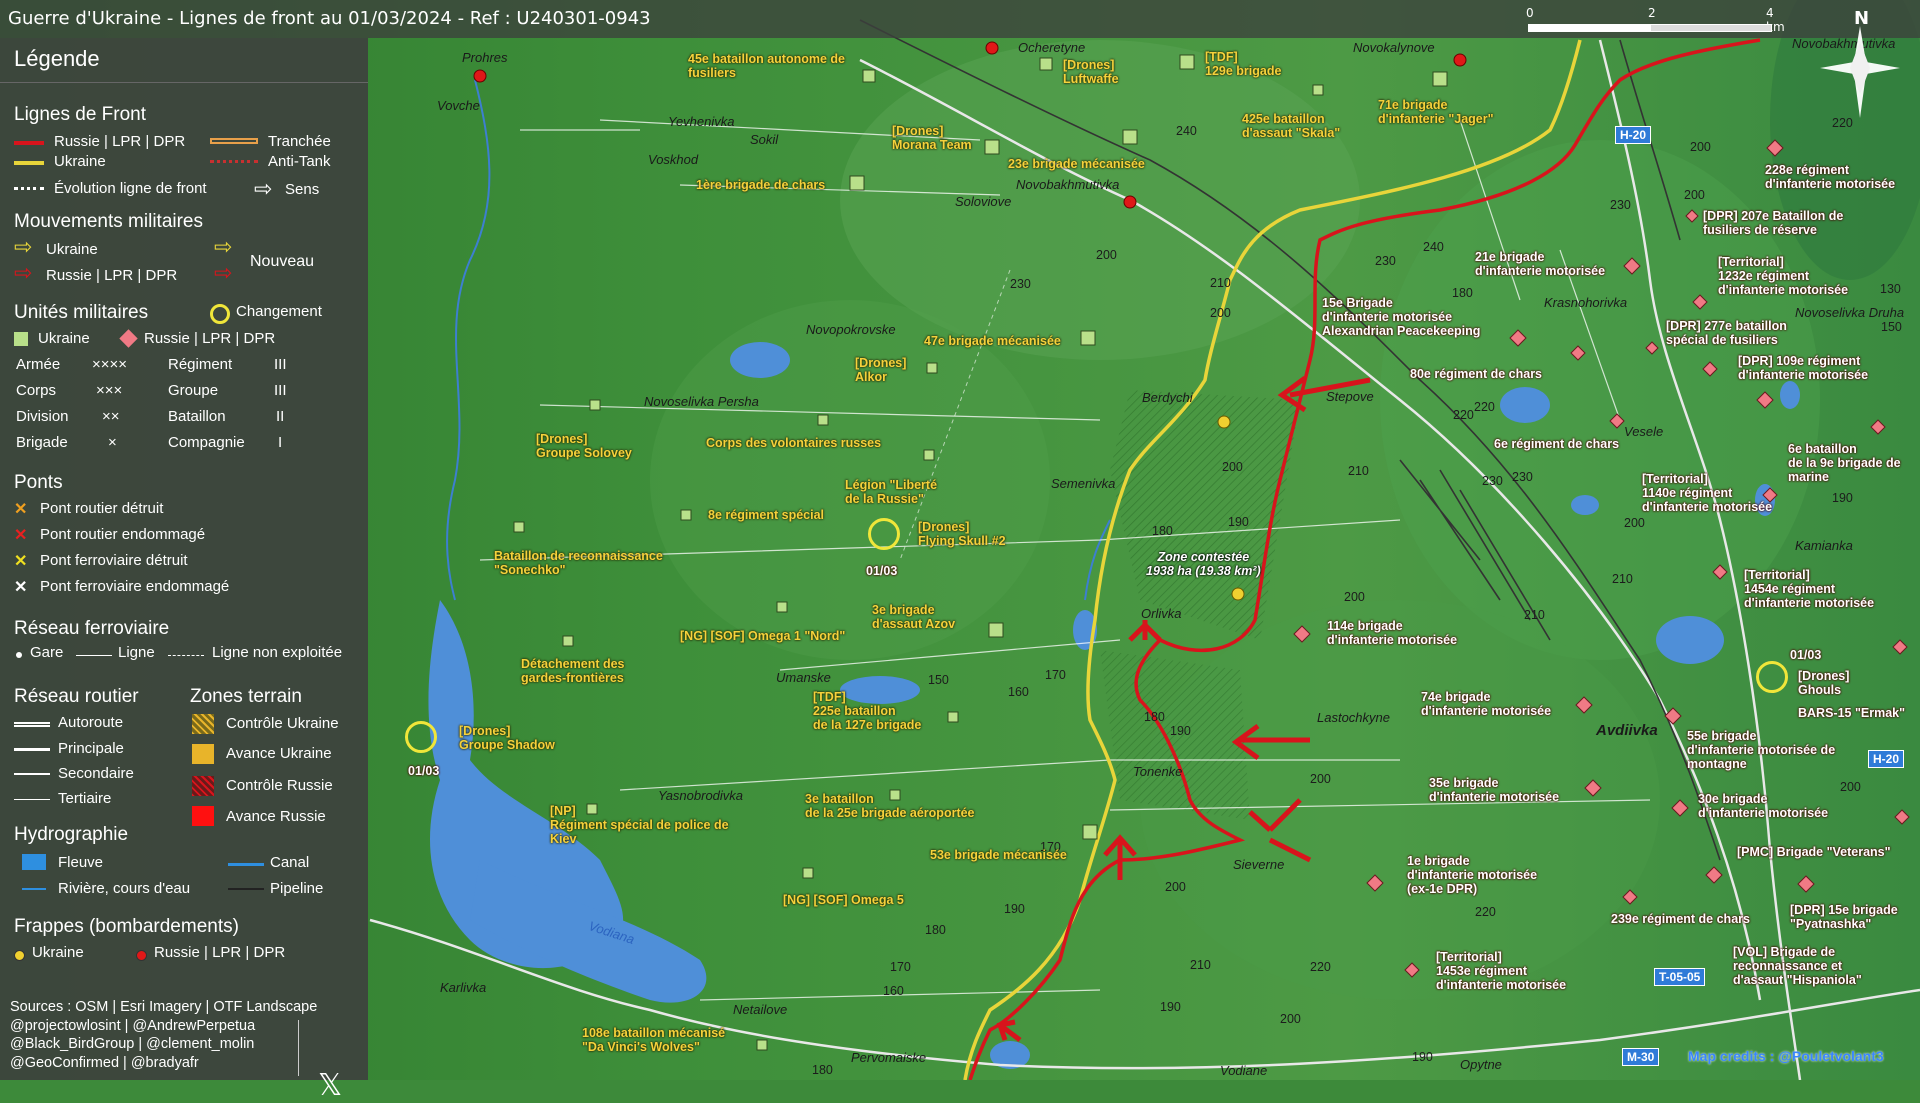 This screenshot has height=1103, width=1920. I want to click on ua-unit-label: [Drones] Flying Skull #2, so click(962, 534).